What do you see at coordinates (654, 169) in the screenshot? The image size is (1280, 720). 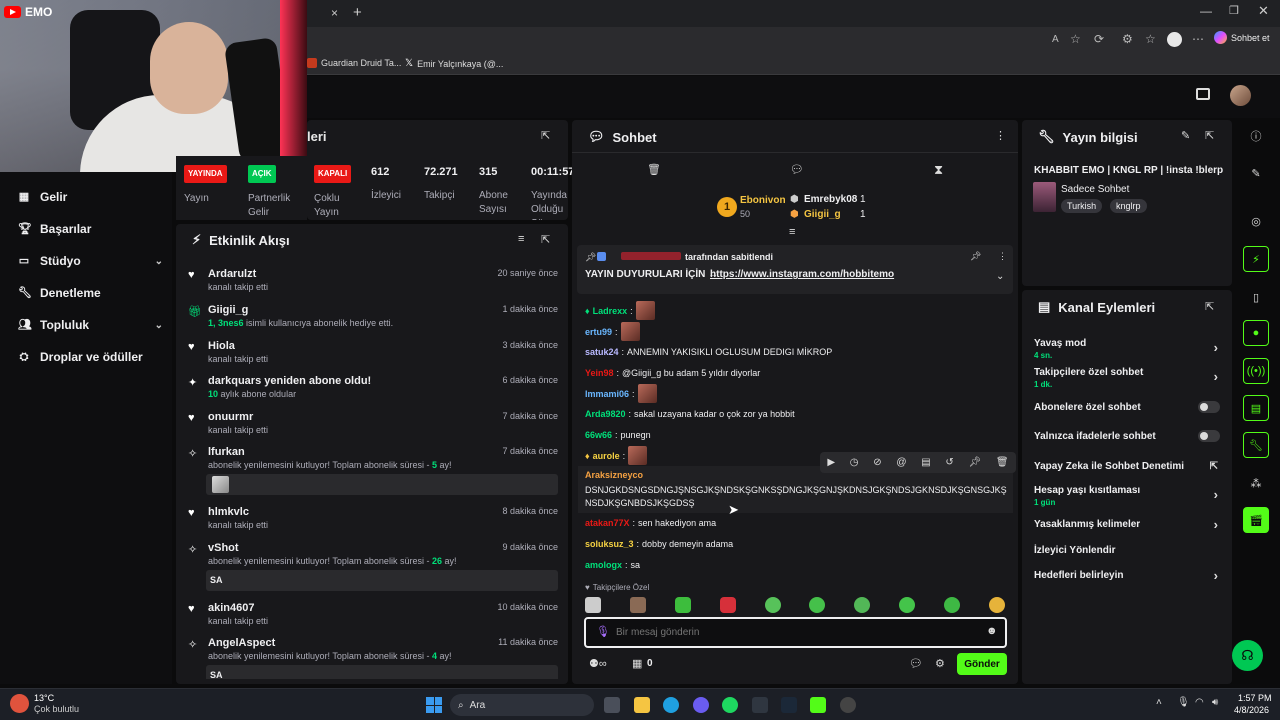 I see `trash-icon: 🗑︎` at bounding box center [654, 169].